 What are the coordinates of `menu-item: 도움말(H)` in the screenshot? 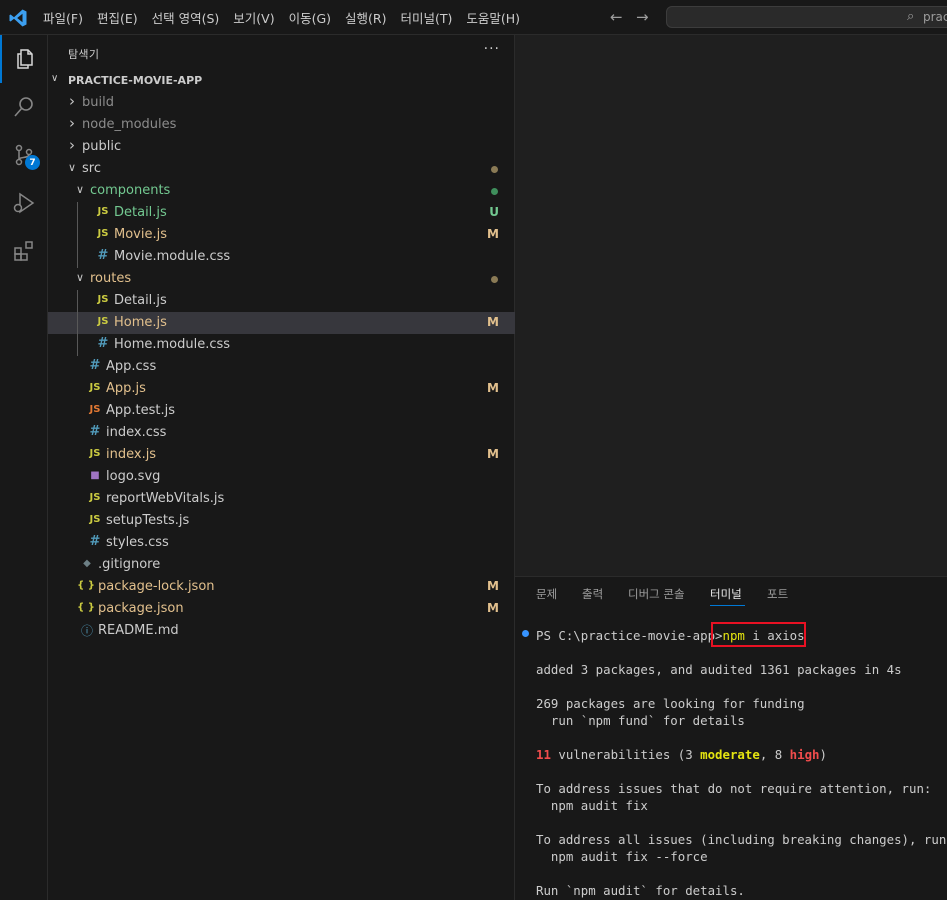 It's located at (493, 17).